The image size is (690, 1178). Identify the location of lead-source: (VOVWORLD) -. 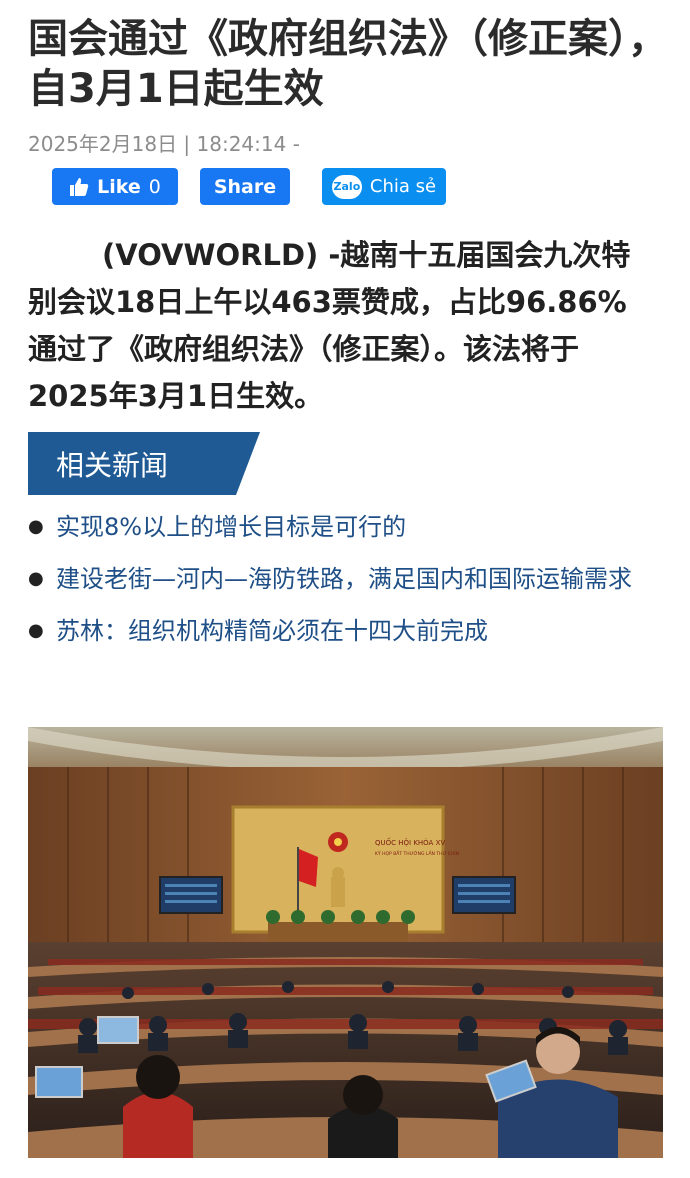
(221, 255).